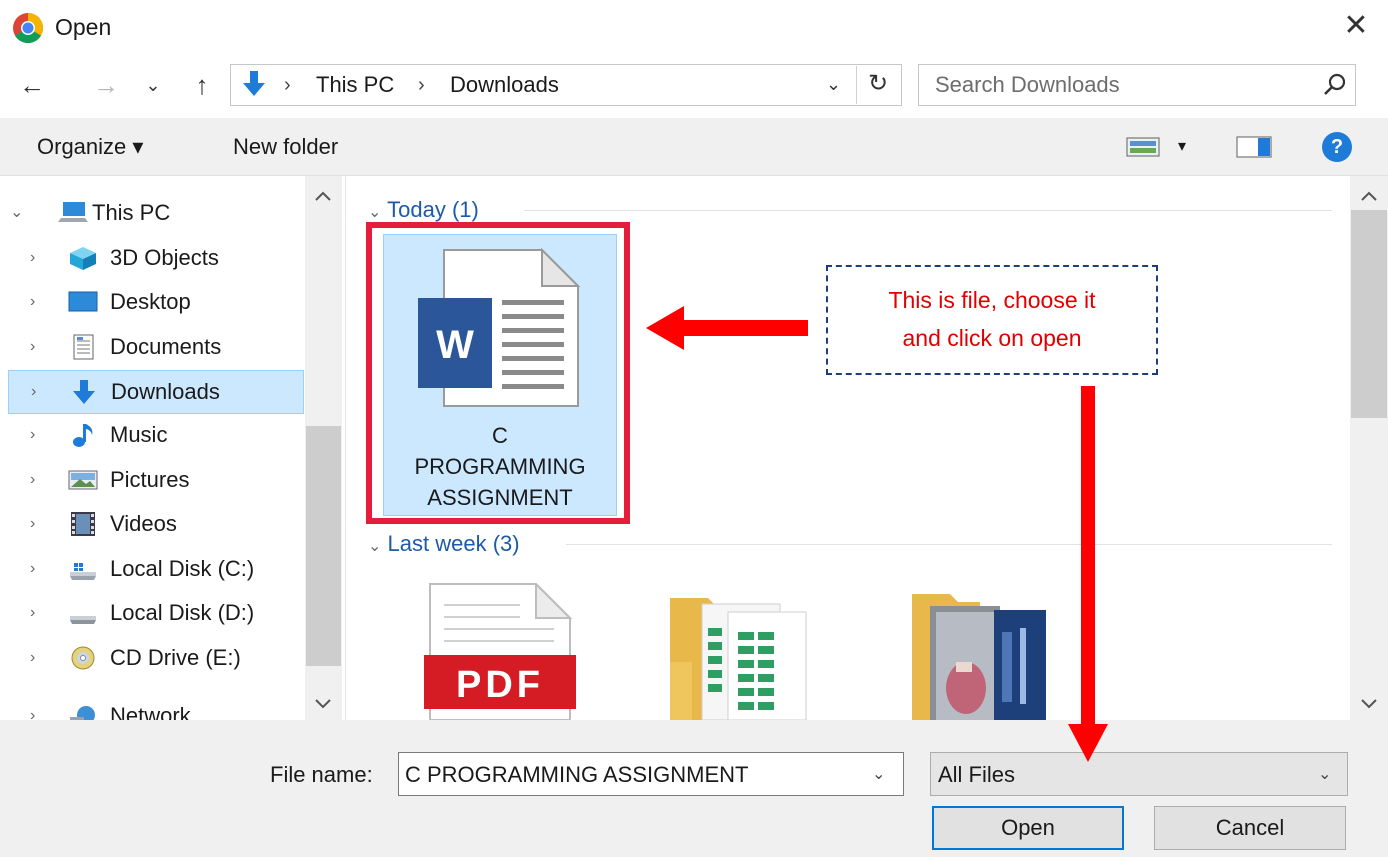 This screenshot has width=1388, height=857. I want to click on sidebar-item-label: 3D Objects, so click(164, 257).